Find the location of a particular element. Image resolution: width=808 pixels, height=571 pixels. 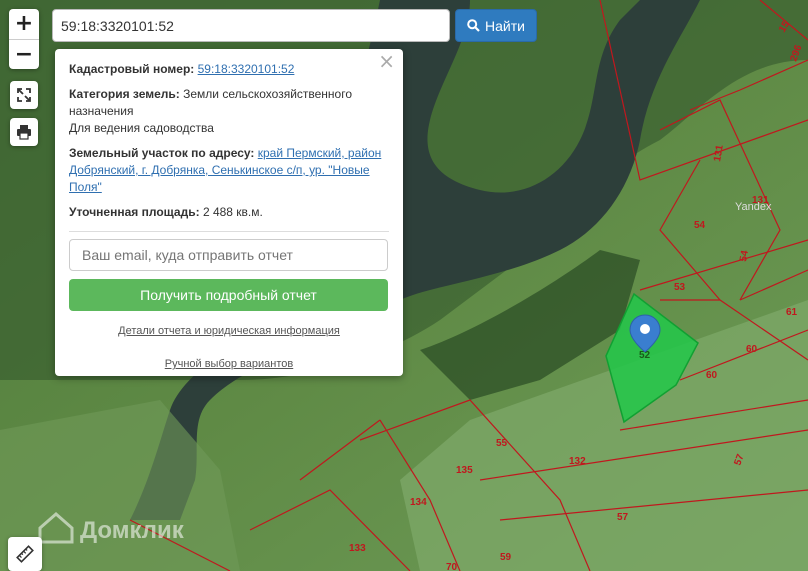

cadastral-number-link: 59:18:3320101:52 is located at coordinates (246, 69).